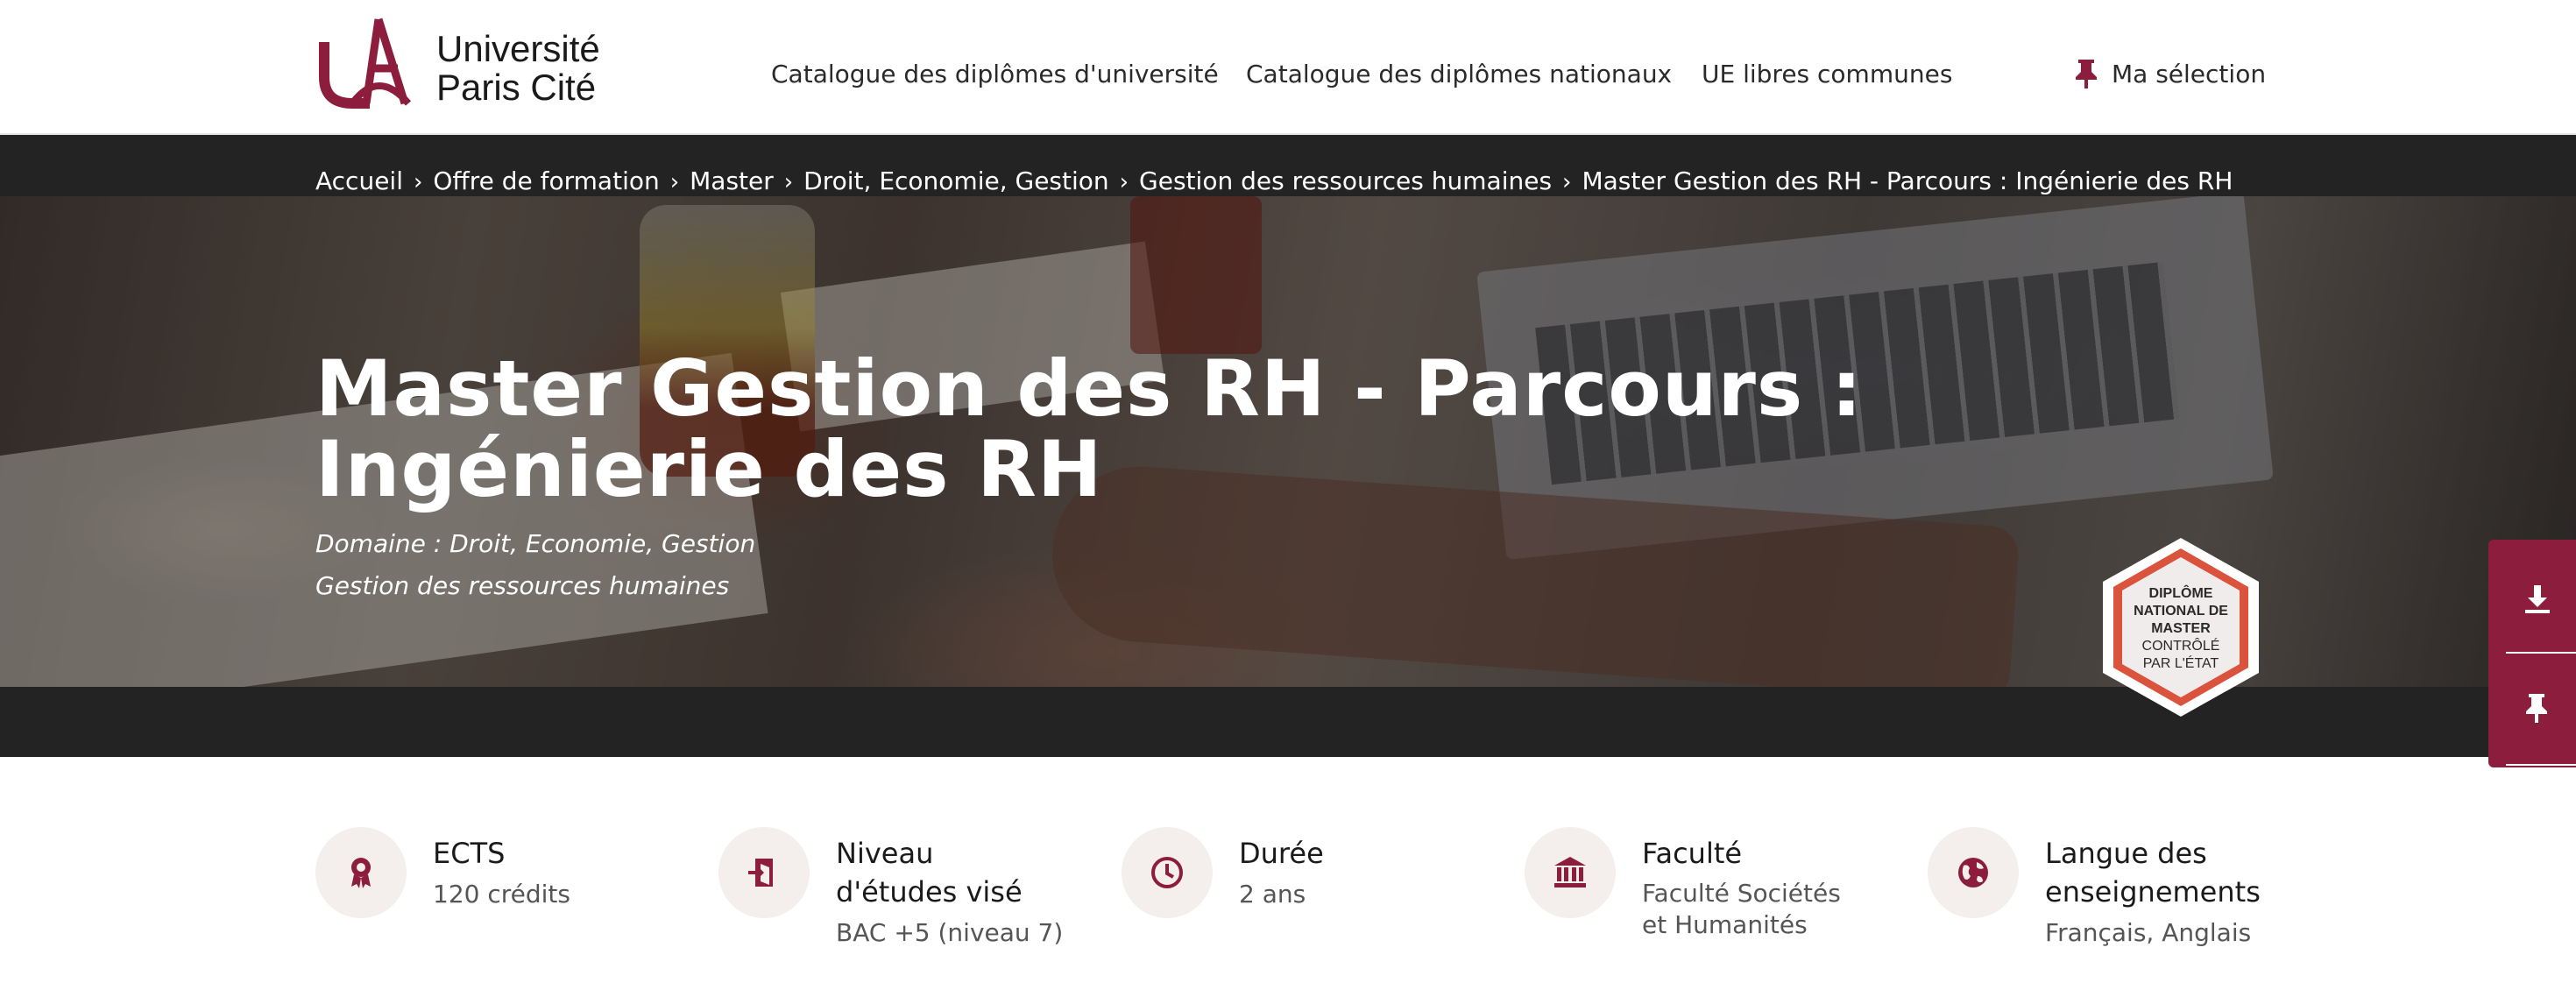 Image resolution: width=2576 pixels, height=997 pixels. I want to click on nav-catalogue-du: Catalogue des diplômes d'université, so click(995, 74).